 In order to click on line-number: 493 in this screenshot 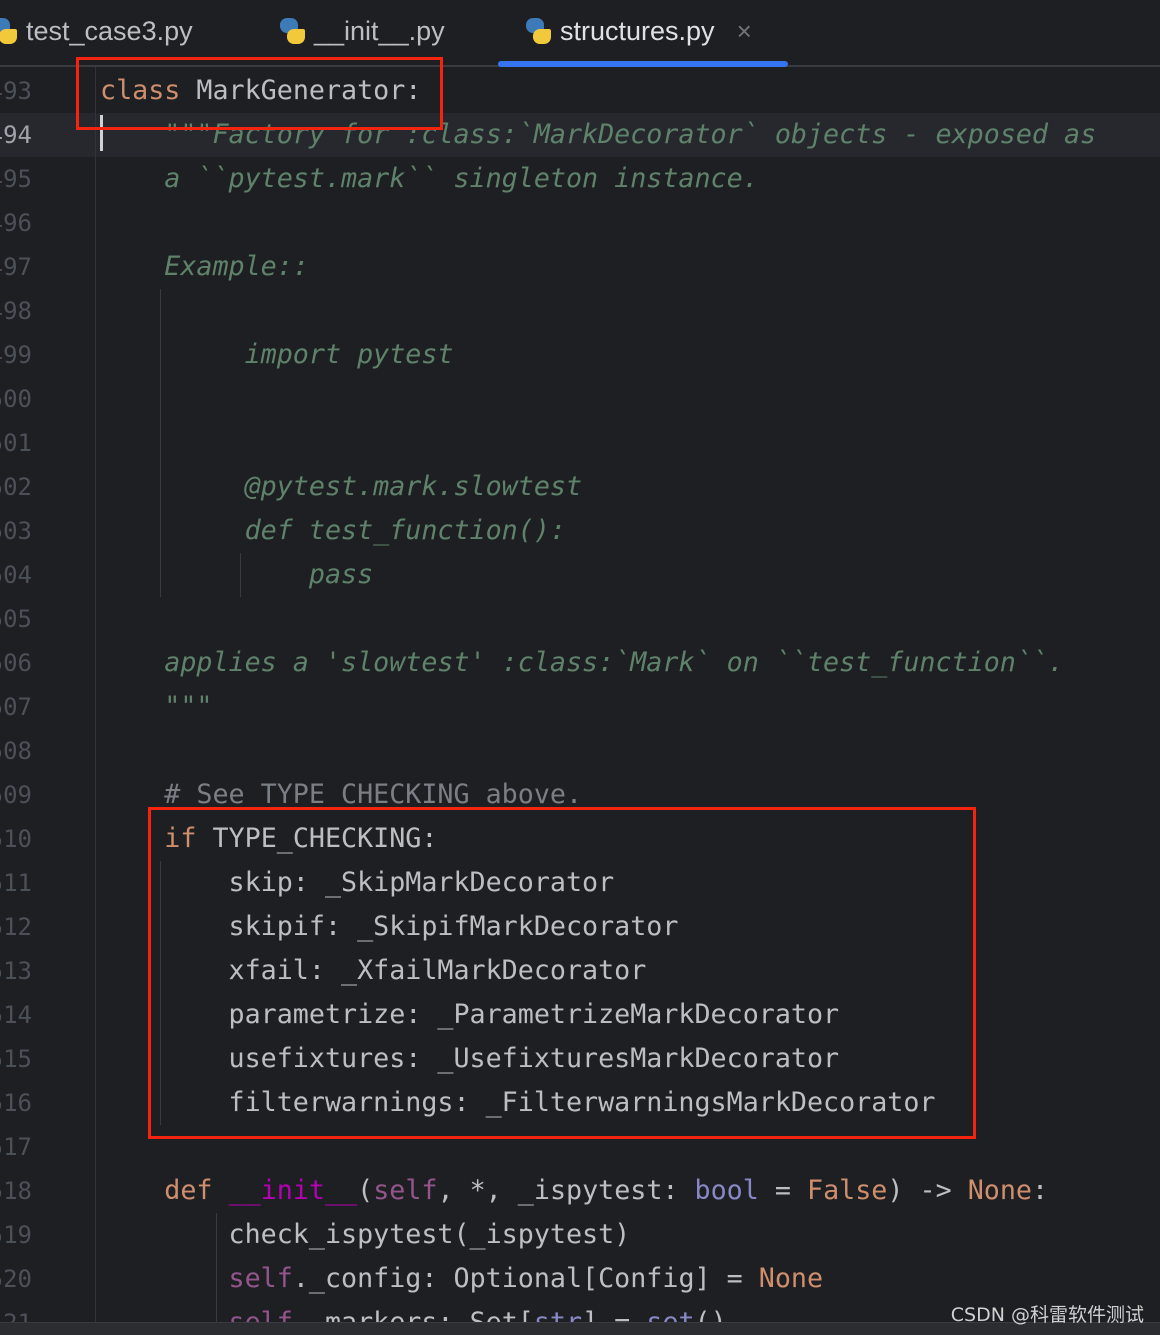, I will do `click(16, 91)`.